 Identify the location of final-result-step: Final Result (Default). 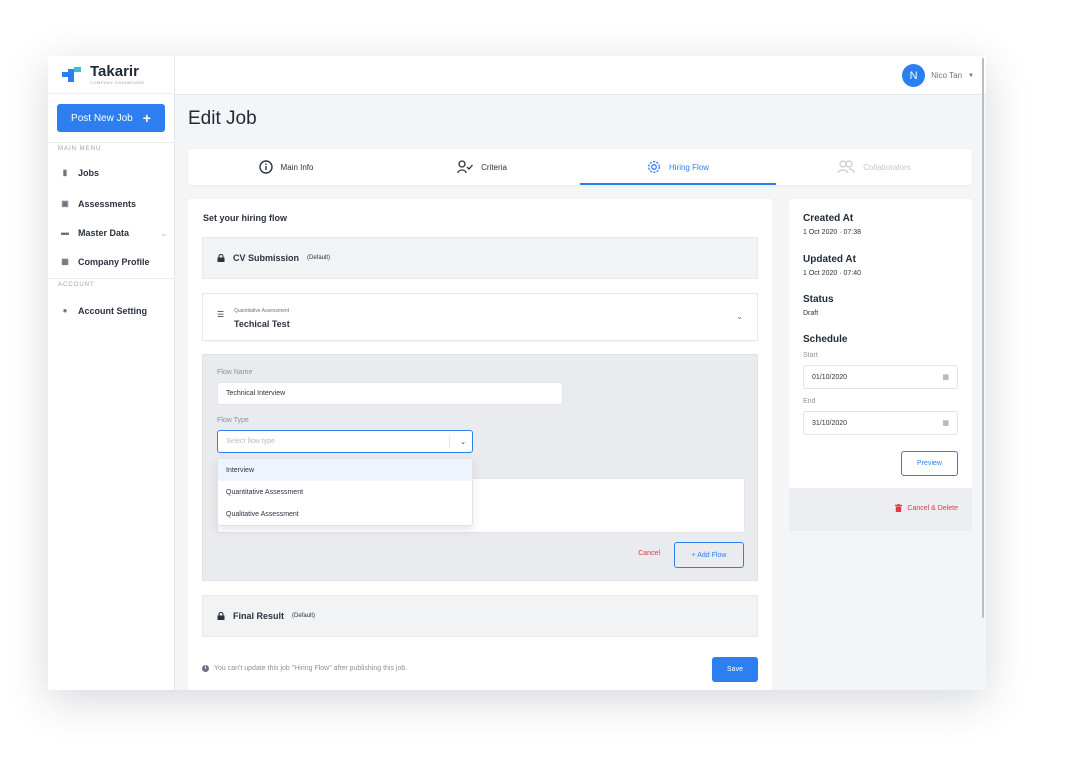
(480, 616).